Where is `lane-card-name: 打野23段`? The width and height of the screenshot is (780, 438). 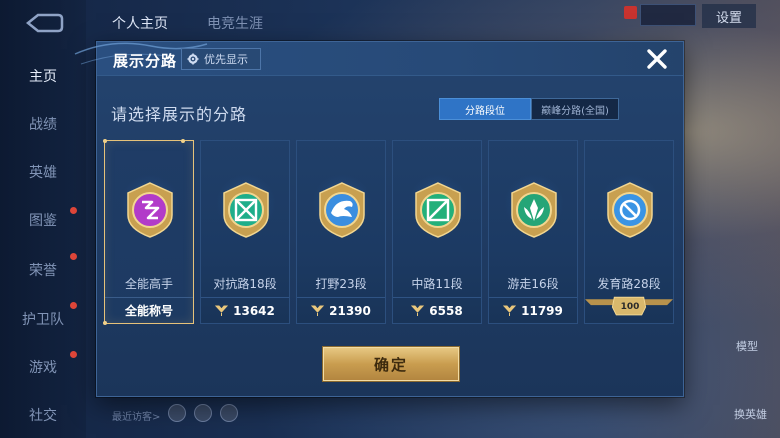
lane-card-name: 打野23段 is located at coordinates (341, 284).